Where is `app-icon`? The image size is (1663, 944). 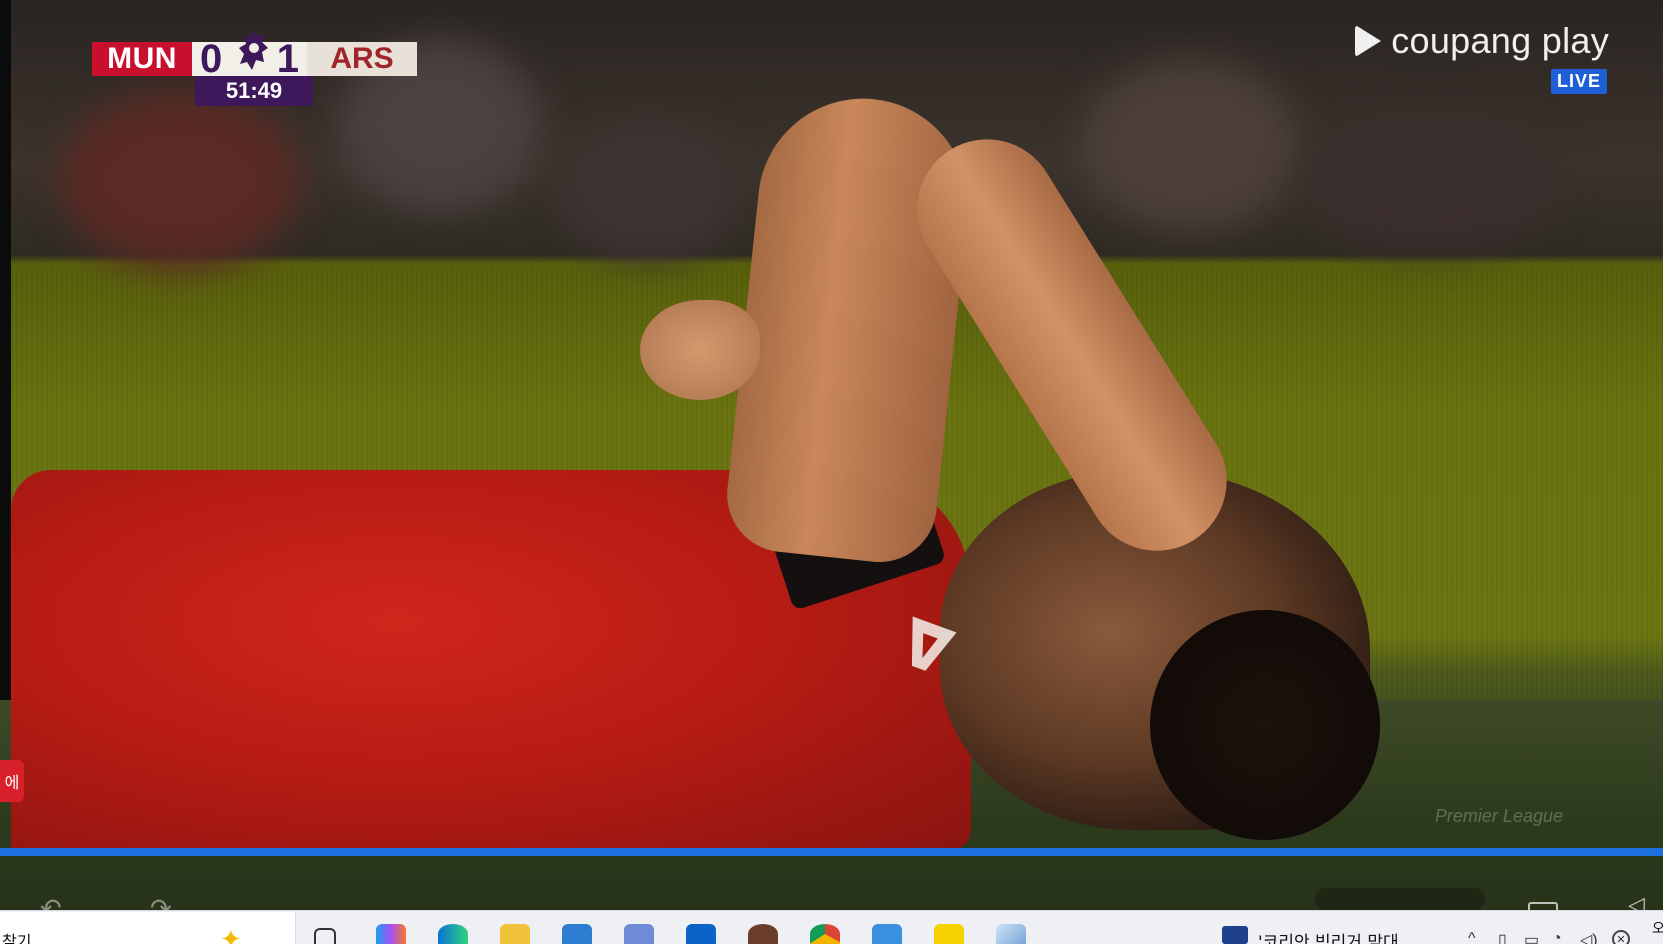
app-icon is located at coordinates (763, 934).